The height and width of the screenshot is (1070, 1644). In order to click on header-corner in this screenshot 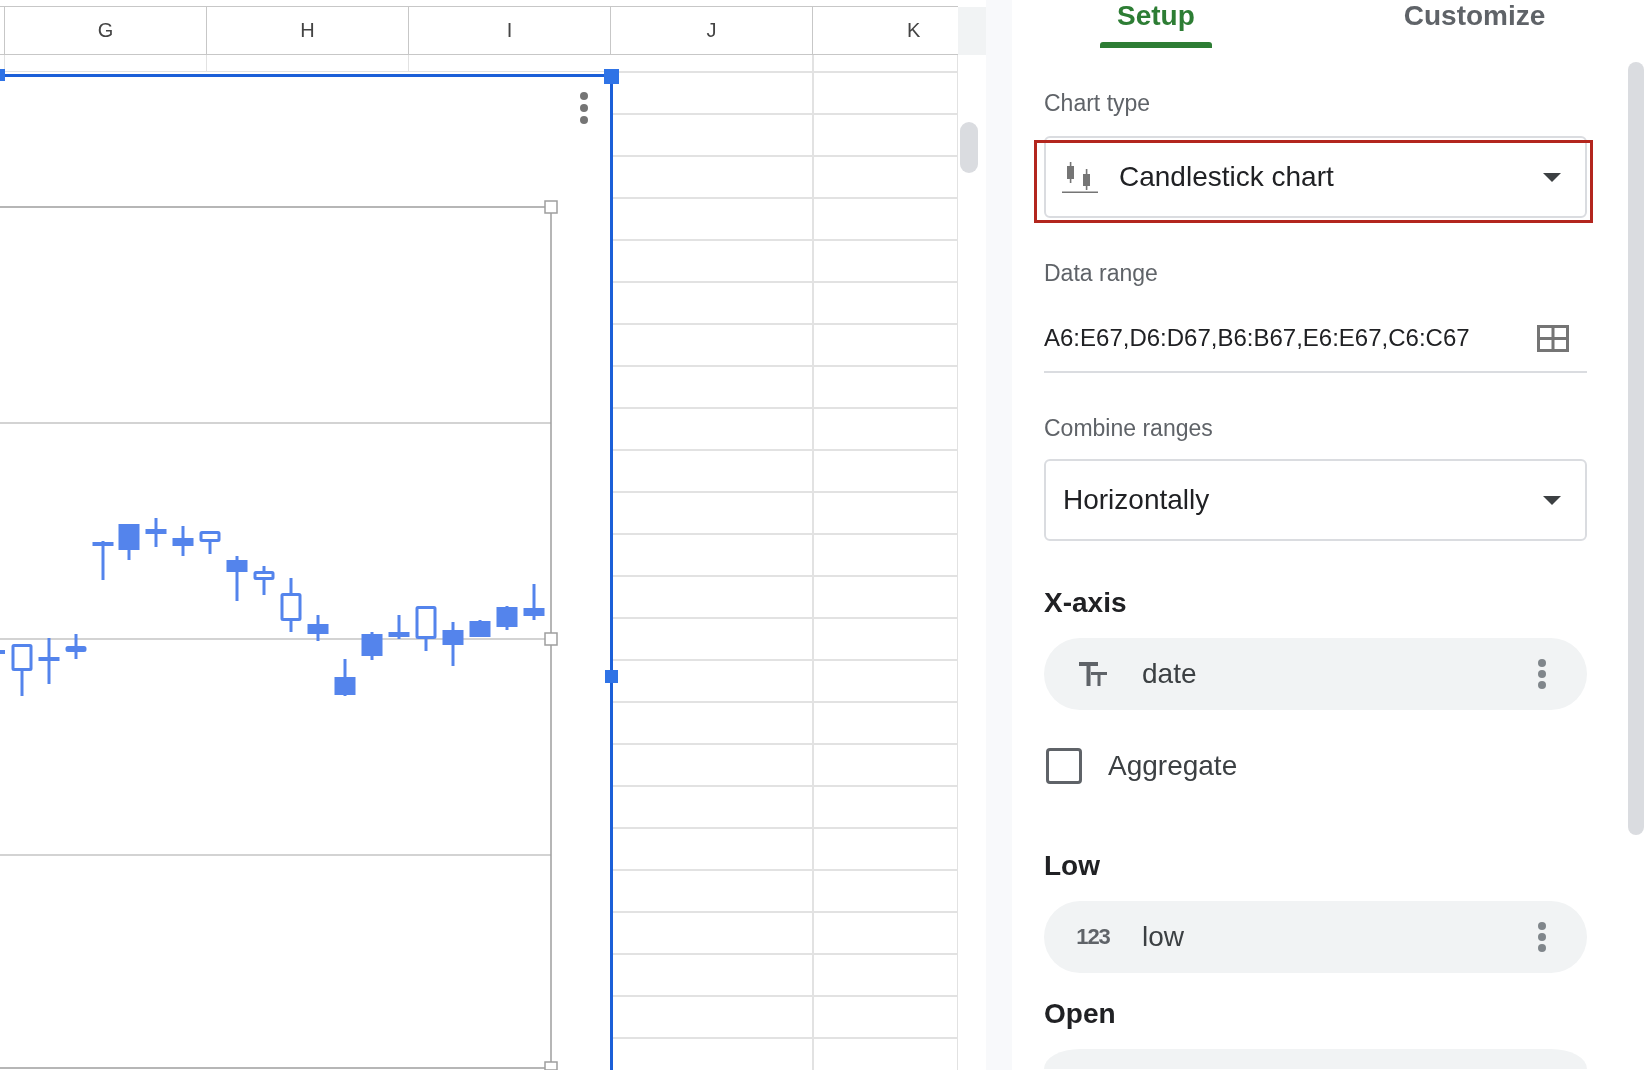, I will do `click(972, 31)`.